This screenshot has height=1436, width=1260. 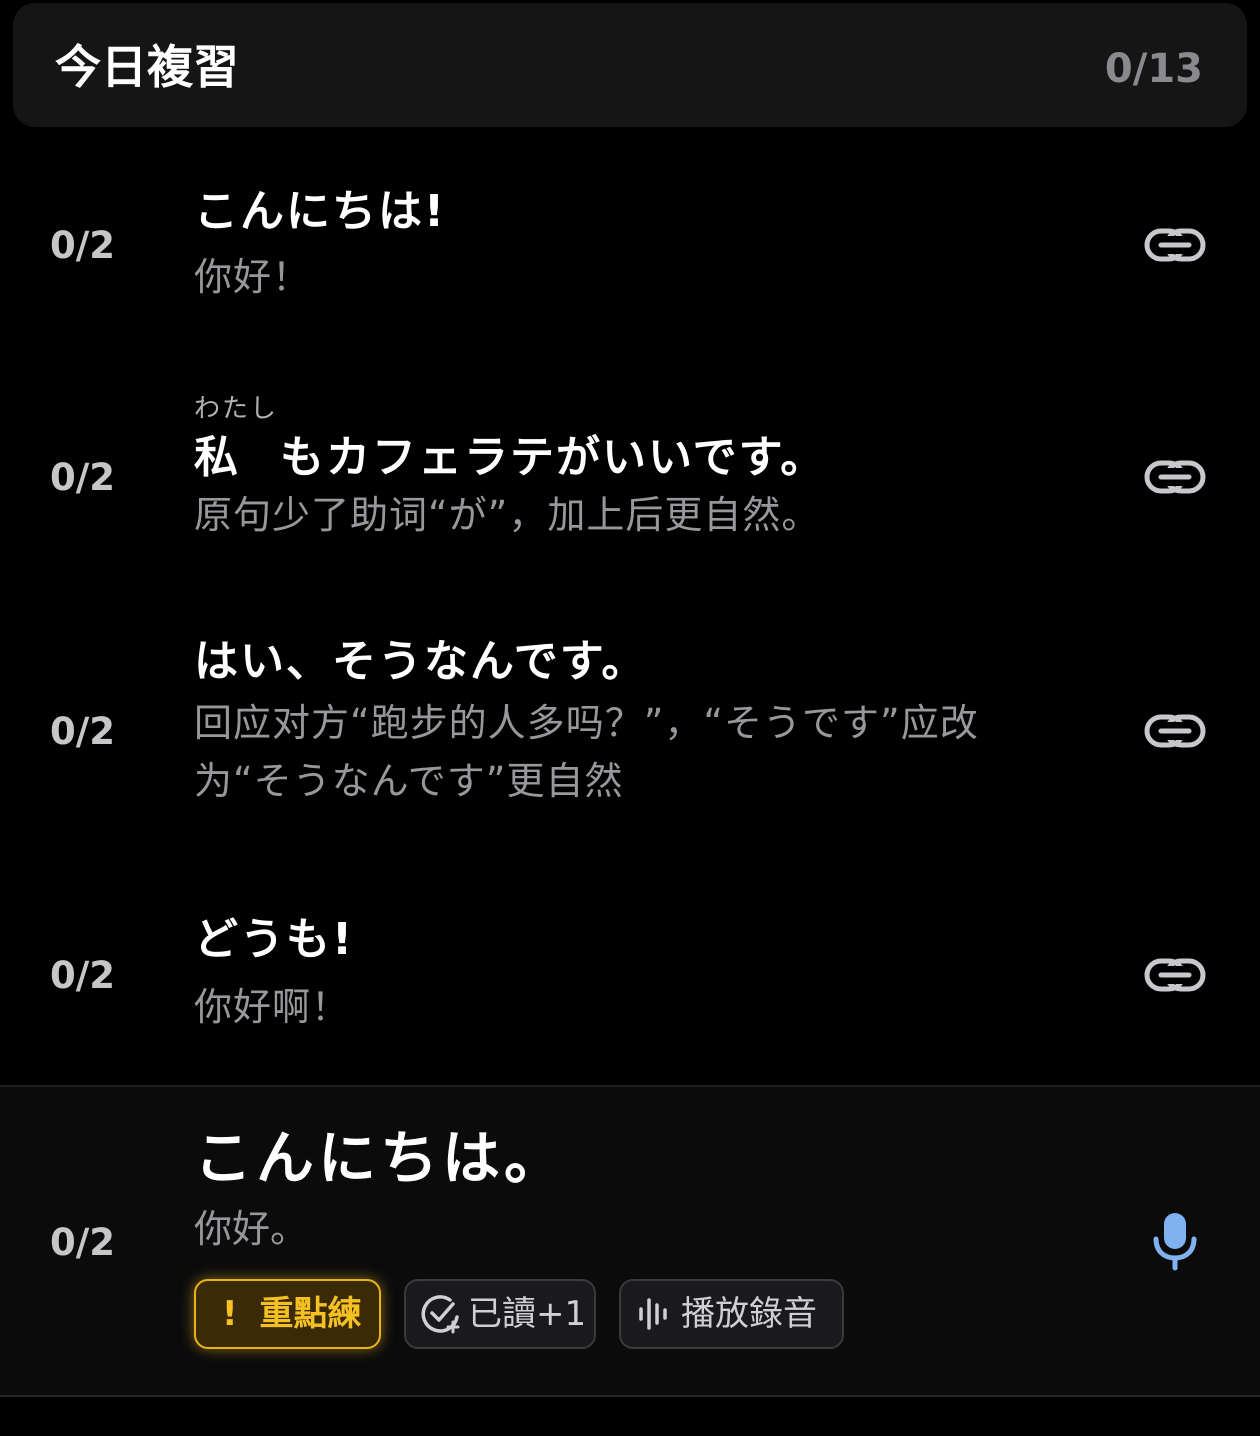 I want to click on chinese-translation: 你好啊！, so click(x=272, y=1007).